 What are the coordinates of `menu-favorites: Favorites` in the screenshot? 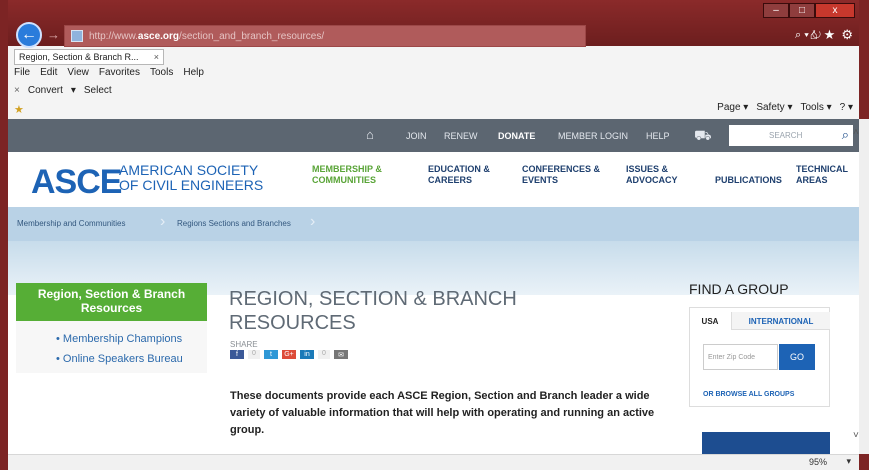 It's located at (119, 74).